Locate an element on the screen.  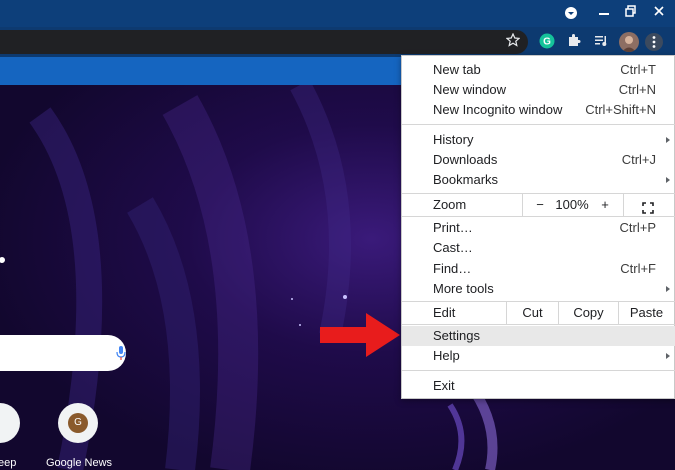
edit-label: Edit is located at coordinates (444, 312).